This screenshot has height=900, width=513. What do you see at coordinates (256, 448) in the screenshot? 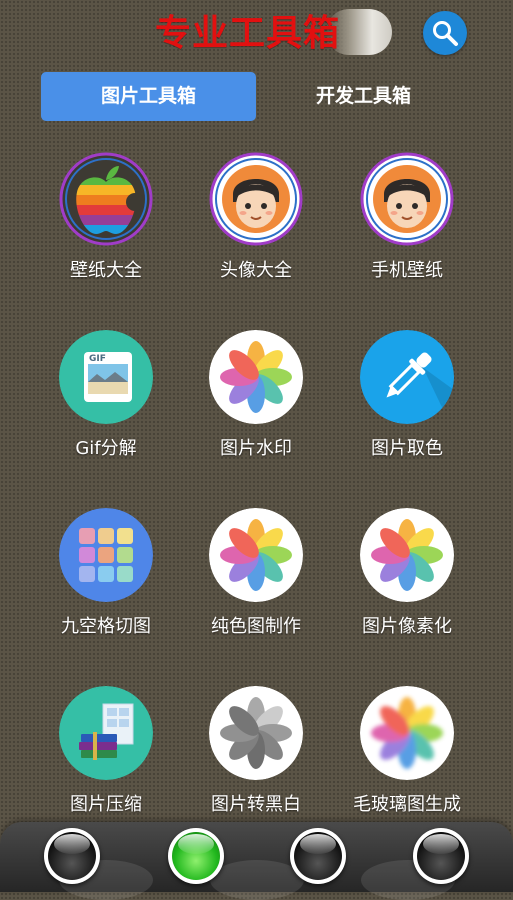
I see `tool-label: 图片水印` at bounding box center [256, 448].